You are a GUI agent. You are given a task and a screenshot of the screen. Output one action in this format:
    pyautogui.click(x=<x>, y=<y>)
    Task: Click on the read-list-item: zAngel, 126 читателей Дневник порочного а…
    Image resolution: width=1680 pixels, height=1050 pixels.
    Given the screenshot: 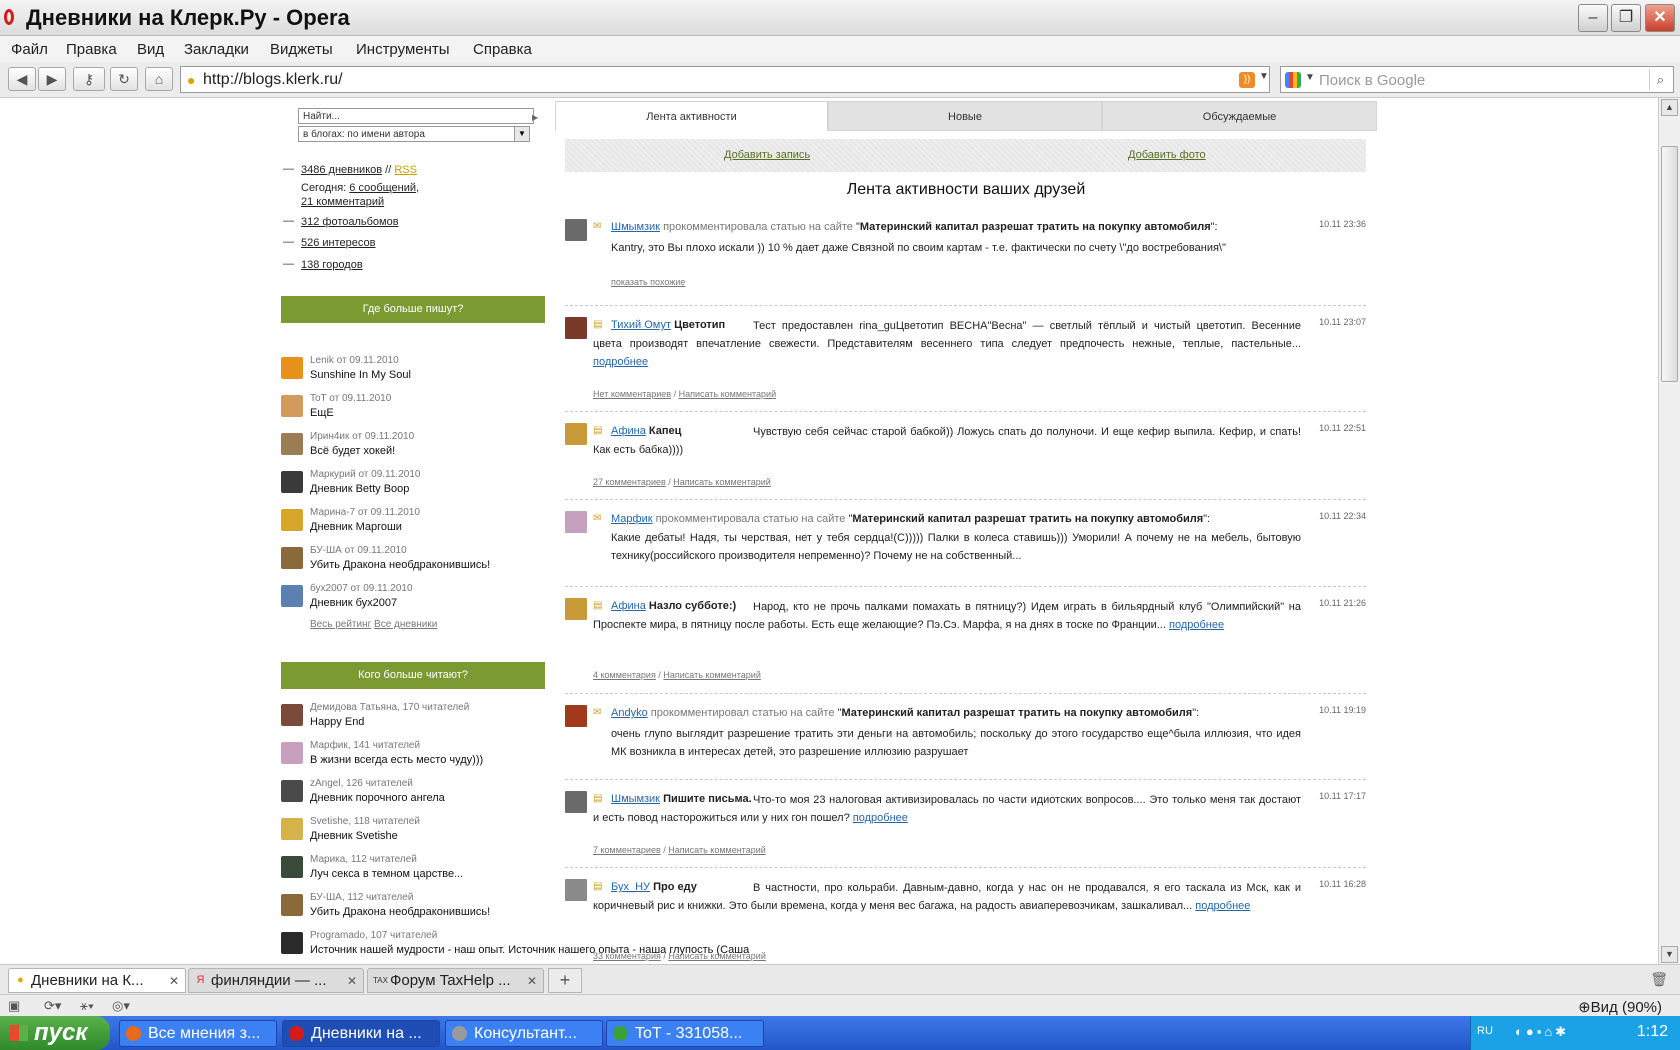 What is the action you would take?
    pyautogui.click(x=413, y=794)
    